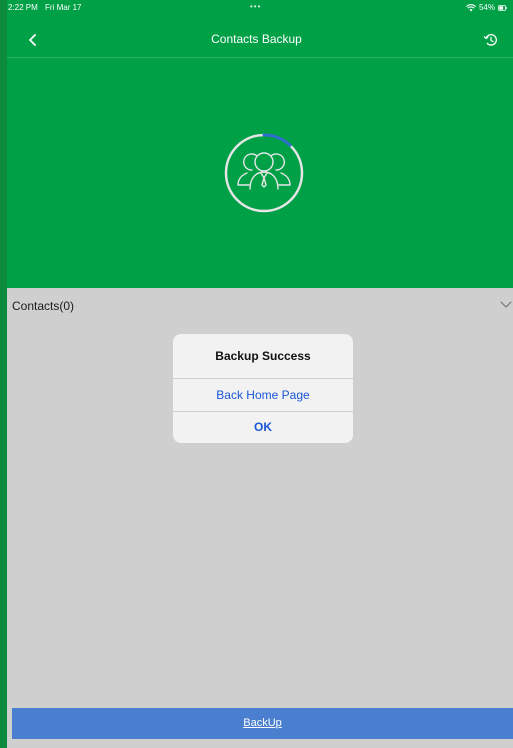 This screenshot has height=748, width=513. Describe the element at coordinates (43, 306) in the screenshot. I see `contacts-count-label: Contacts(0)` at that location.